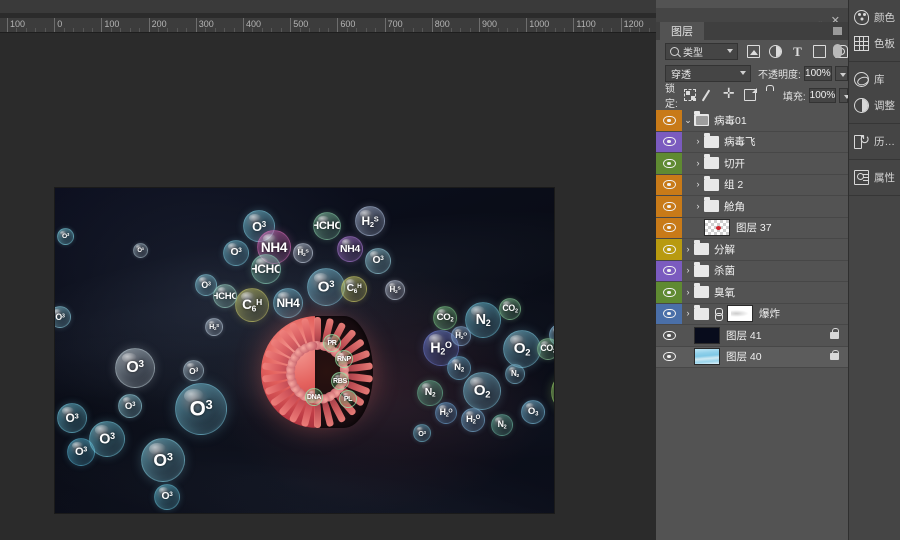 The height and width of the screenshot is (540, 900). Describe the element at coordinates (837, 51) in the screenshot. I see `filter-enable-toggle` at that location.